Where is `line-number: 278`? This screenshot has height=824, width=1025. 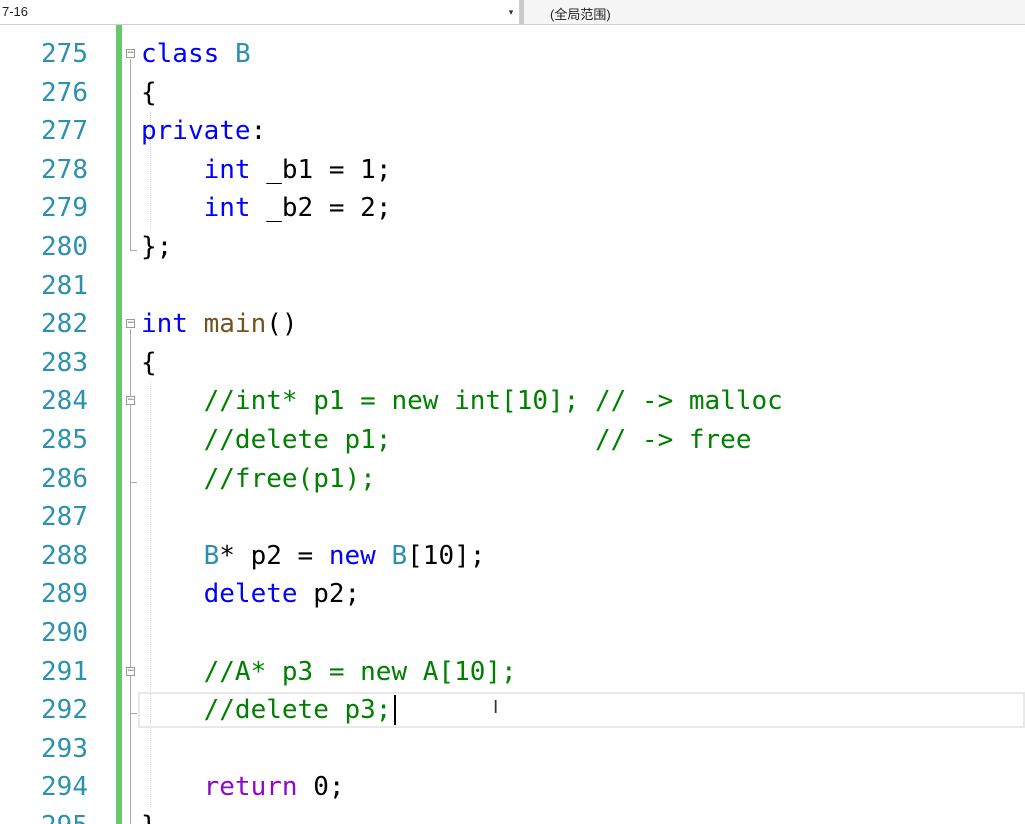 line-number: 278 is located at coordinates (64, 169).